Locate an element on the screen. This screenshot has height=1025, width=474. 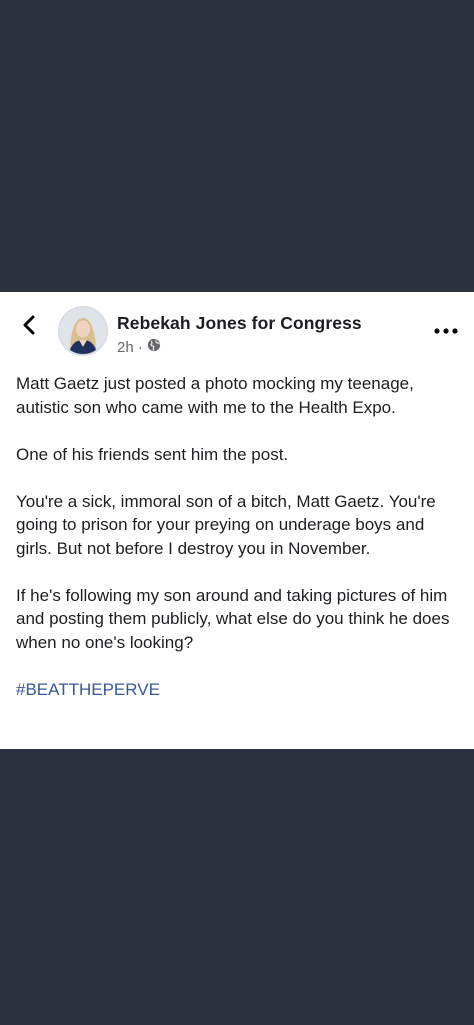
post-meta: 2h · is located at coordinates (139, 347).